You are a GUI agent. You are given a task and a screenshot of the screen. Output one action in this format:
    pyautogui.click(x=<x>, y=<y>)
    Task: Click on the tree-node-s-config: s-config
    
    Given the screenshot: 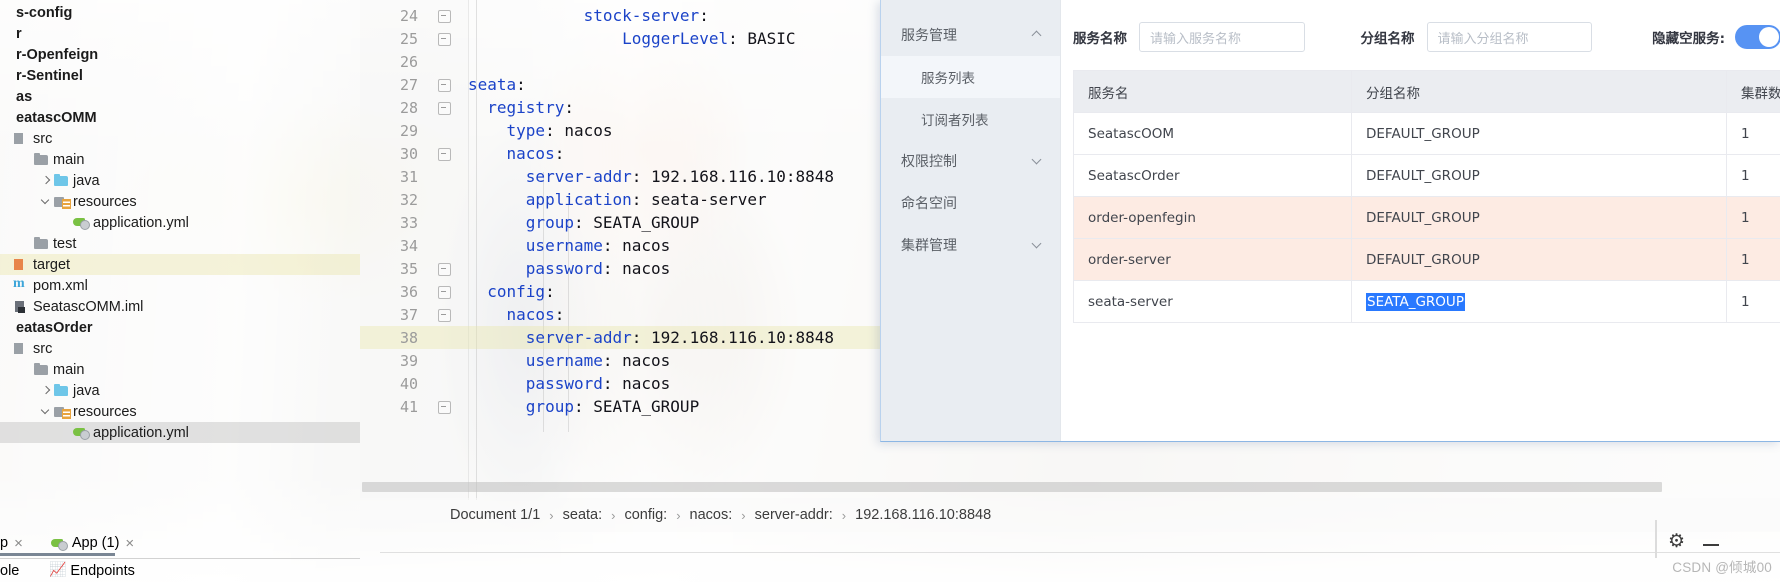 What is the action you would take?
    pyautogui.click(x=180, y=12)
    